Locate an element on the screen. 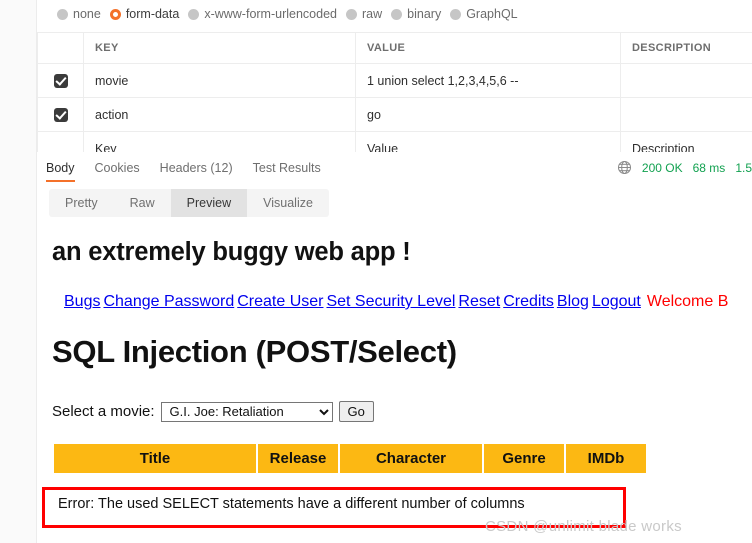 This screenshot has height=543, width=752. header-value: VALUE is located at coordinates (488, 48).